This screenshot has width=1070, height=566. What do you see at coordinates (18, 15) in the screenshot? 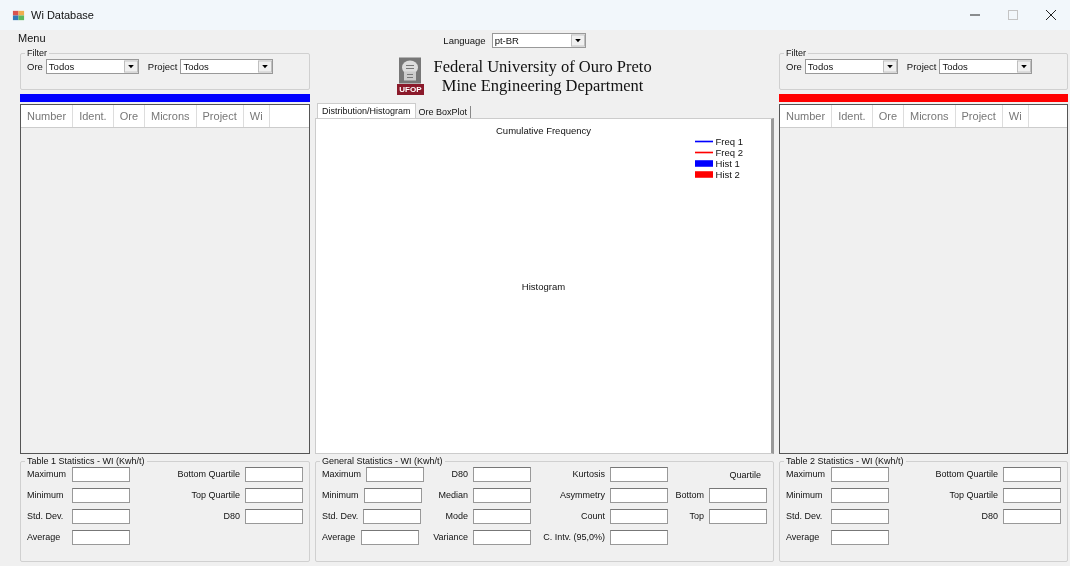
I see `app-icon` at bounding box center [18, 15].